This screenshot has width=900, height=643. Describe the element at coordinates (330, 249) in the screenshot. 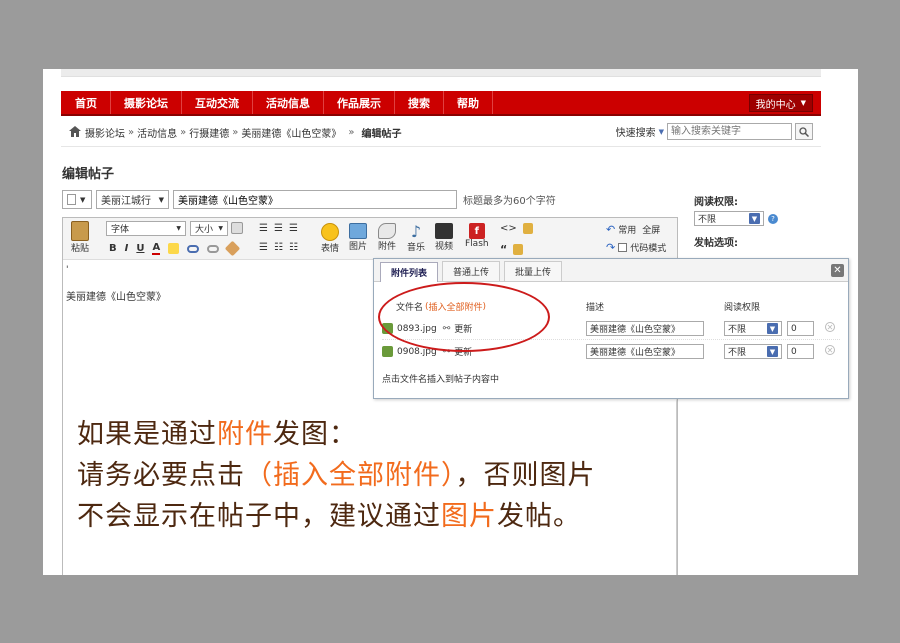

I see `emoji-label: 表情` at that location.